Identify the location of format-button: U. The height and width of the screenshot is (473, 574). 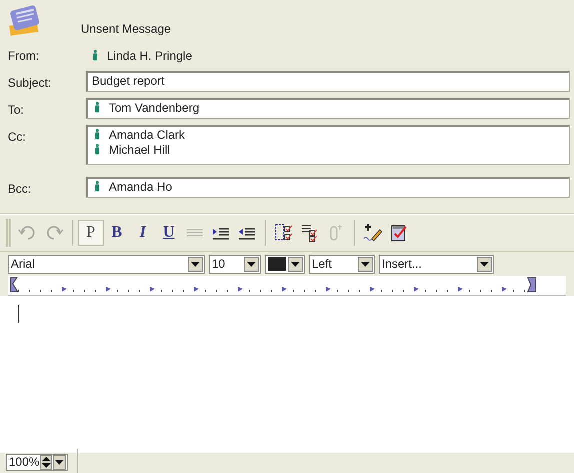
(169, 233).